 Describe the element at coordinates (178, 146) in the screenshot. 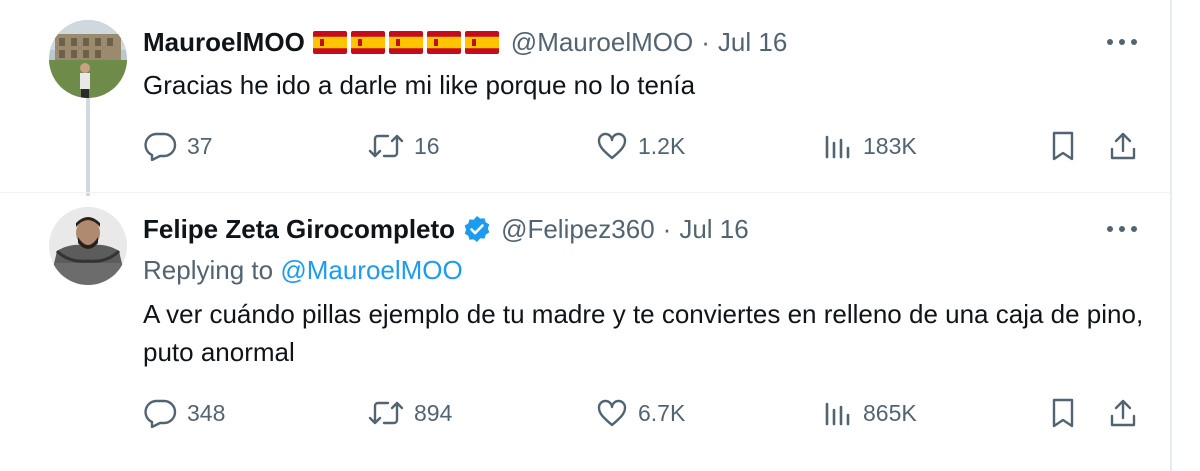

I see `reply-button: 37` at that location.